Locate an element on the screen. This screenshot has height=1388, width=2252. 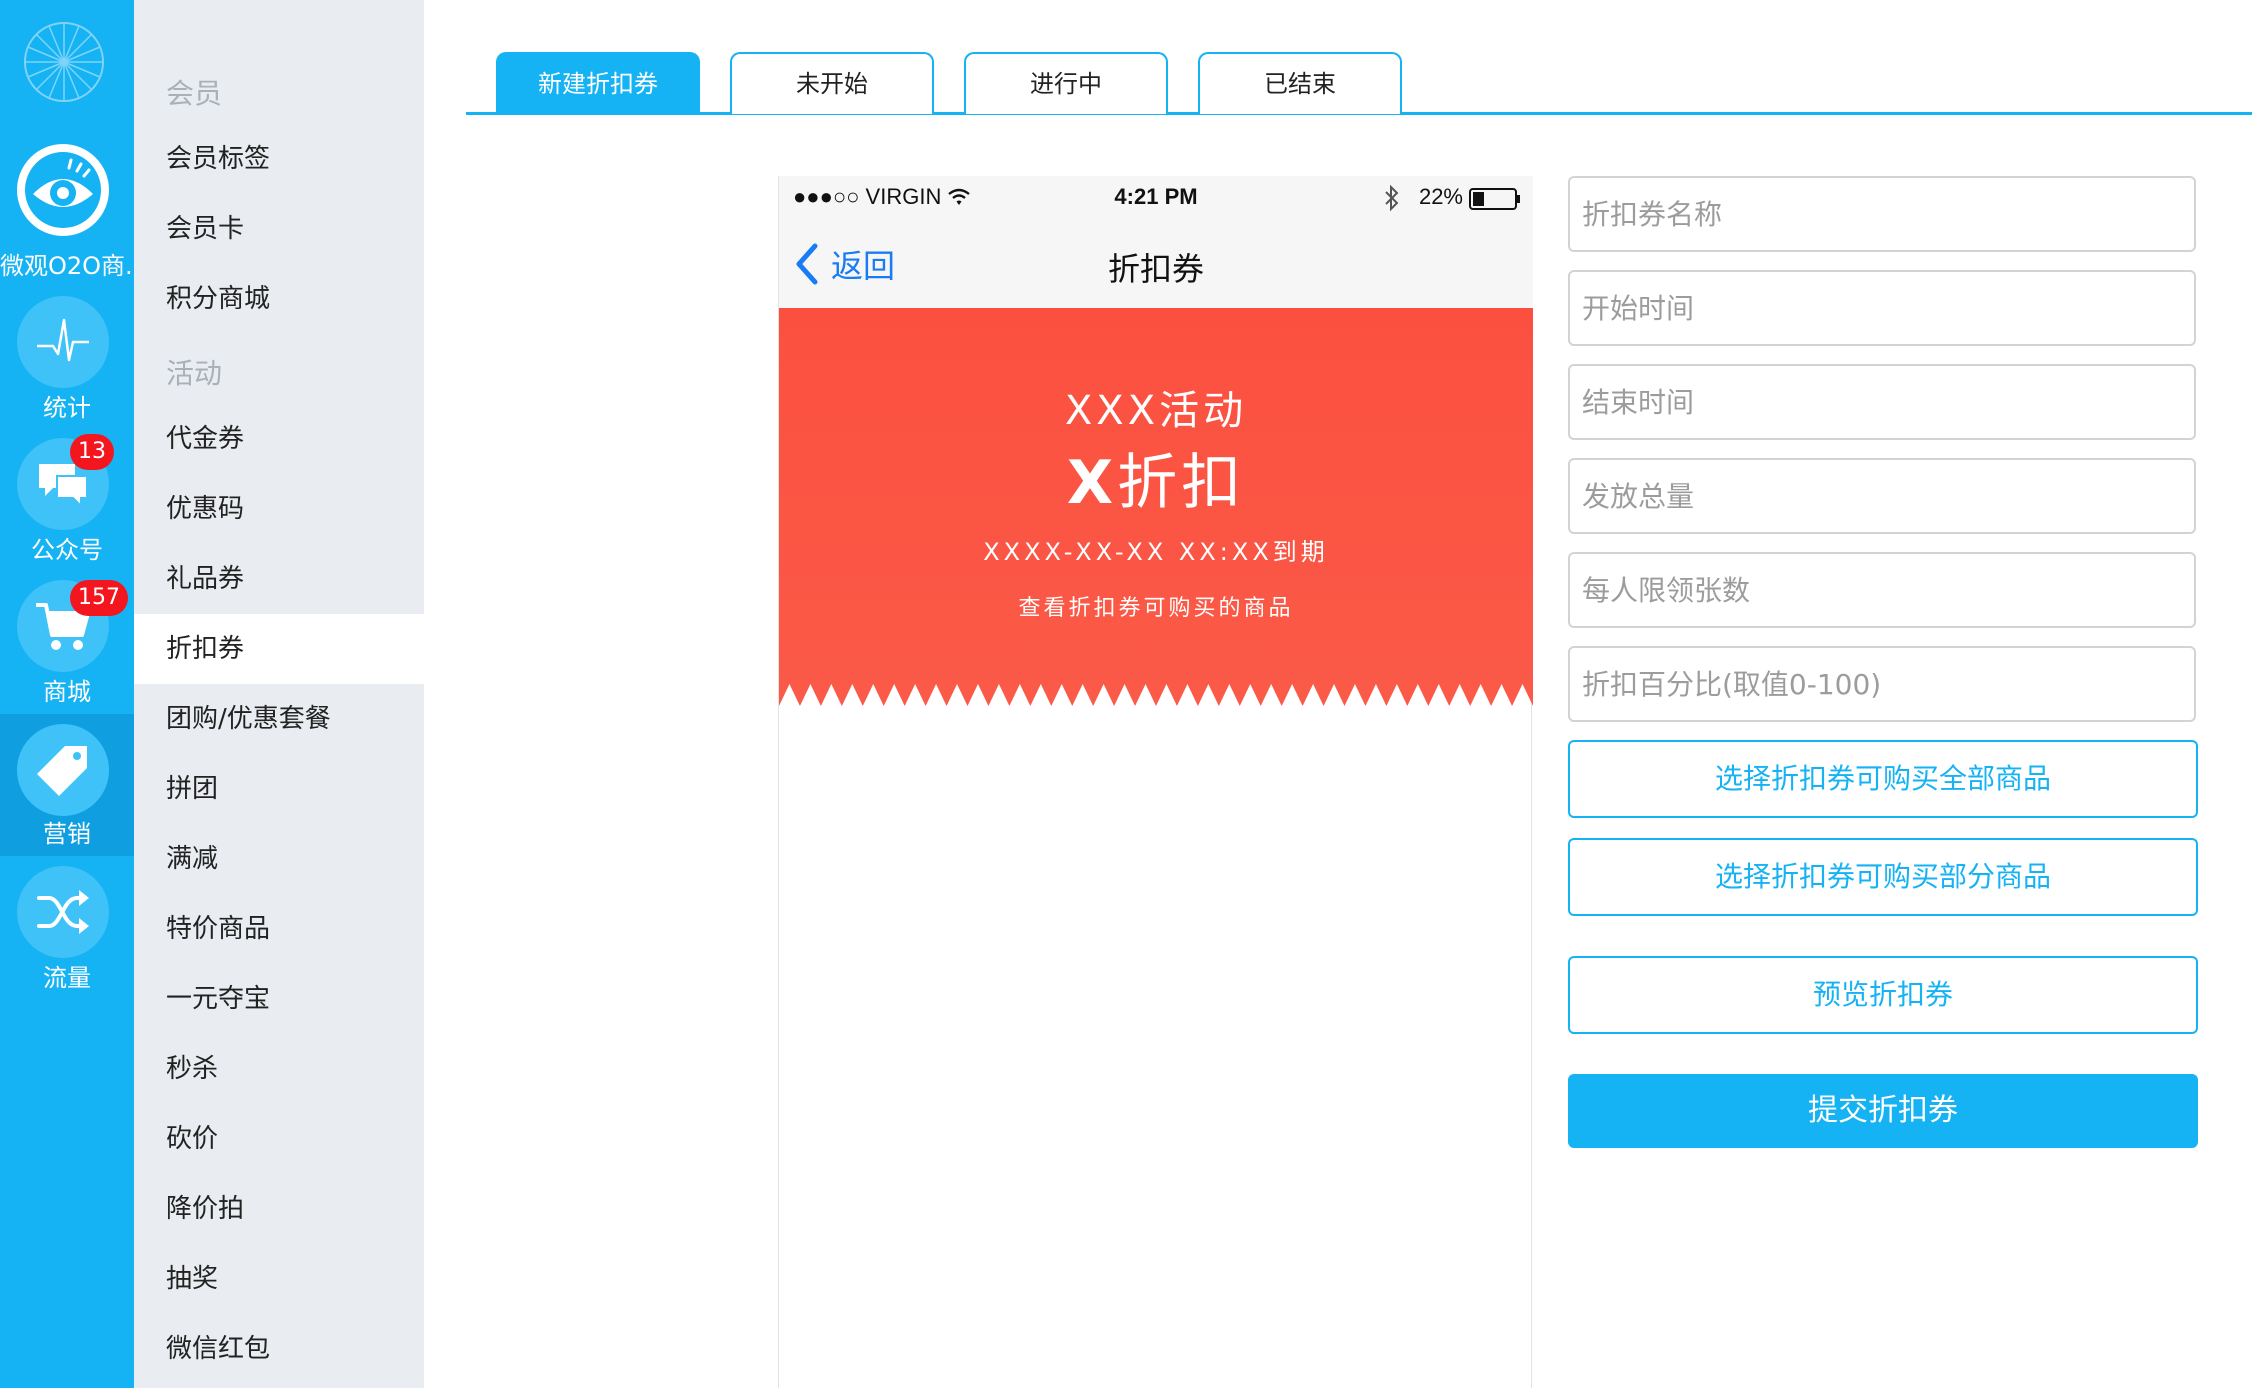
battery-icon is located at coordinates (1494, 199).